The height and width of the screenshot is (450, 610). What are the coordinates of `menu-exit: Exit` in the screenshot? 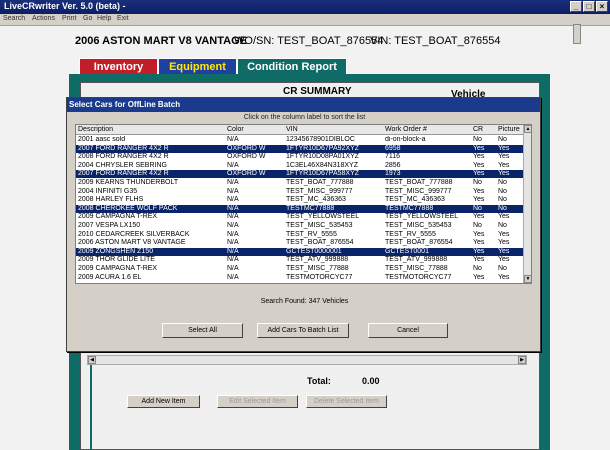 It's located at (123, 18).